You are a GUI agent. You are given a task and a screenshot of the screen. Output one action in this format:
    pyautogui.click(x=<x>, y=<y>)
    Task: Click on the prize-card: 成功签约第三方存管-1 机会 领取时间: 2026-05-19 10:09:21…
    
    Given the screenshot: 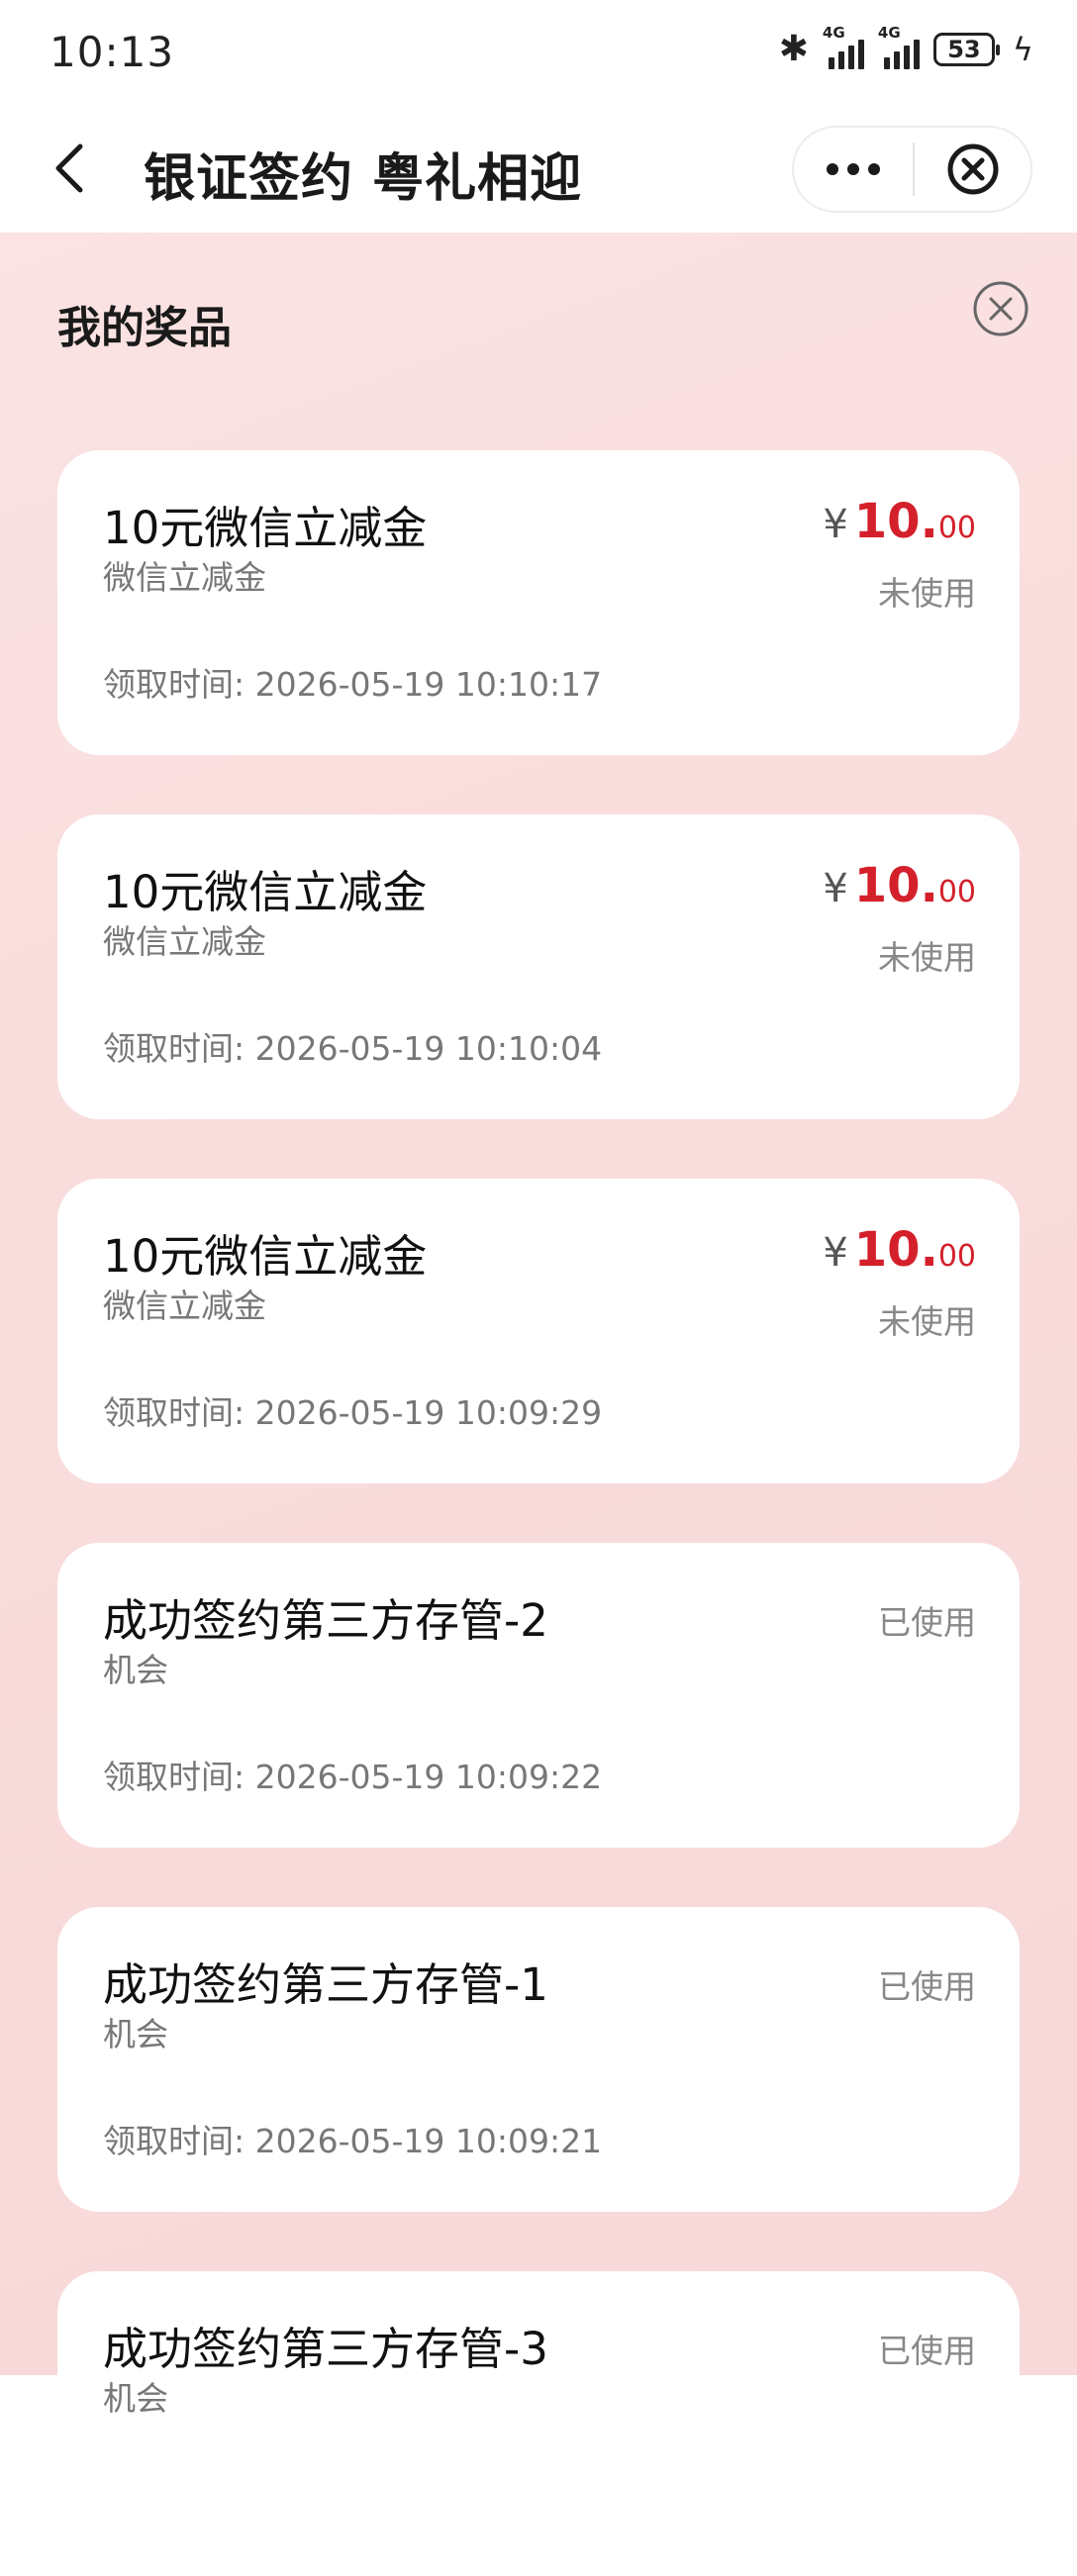 What is the action you would take?
    pyautogui.click(x=538, y=2059)
    